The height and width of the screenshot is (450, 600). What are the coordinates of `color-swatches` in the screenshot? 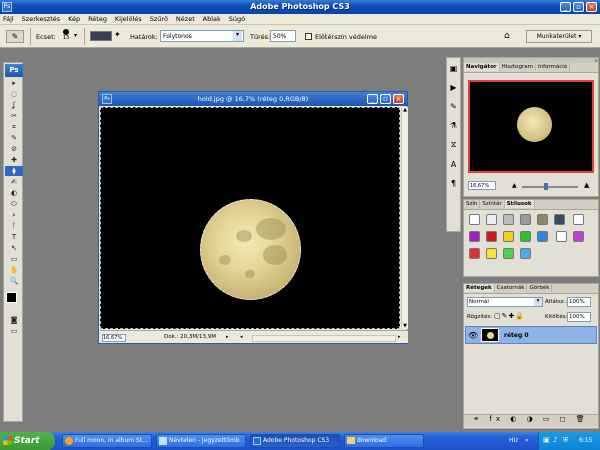 It's located at (13, 302).